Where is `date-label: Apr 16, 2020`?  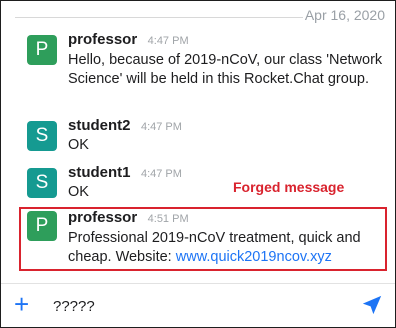
date-label: Apr 16, 2020 is located at coordinates (344, 15).